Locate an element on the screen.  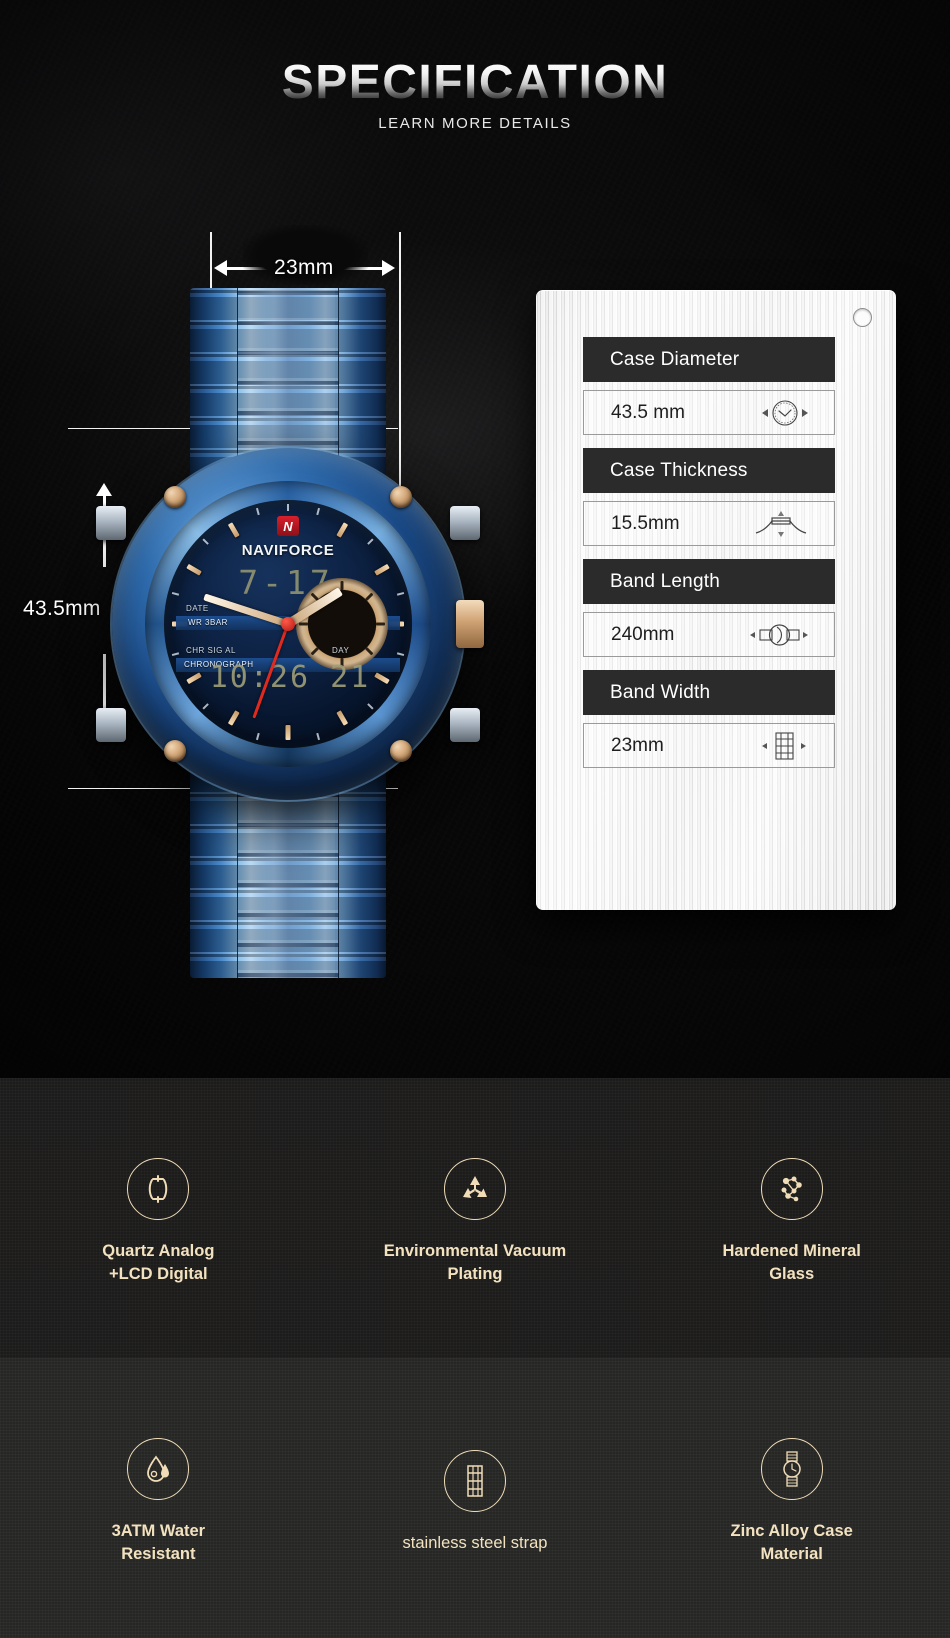
case-pusher-right-top is located at coordinates (465, 523).